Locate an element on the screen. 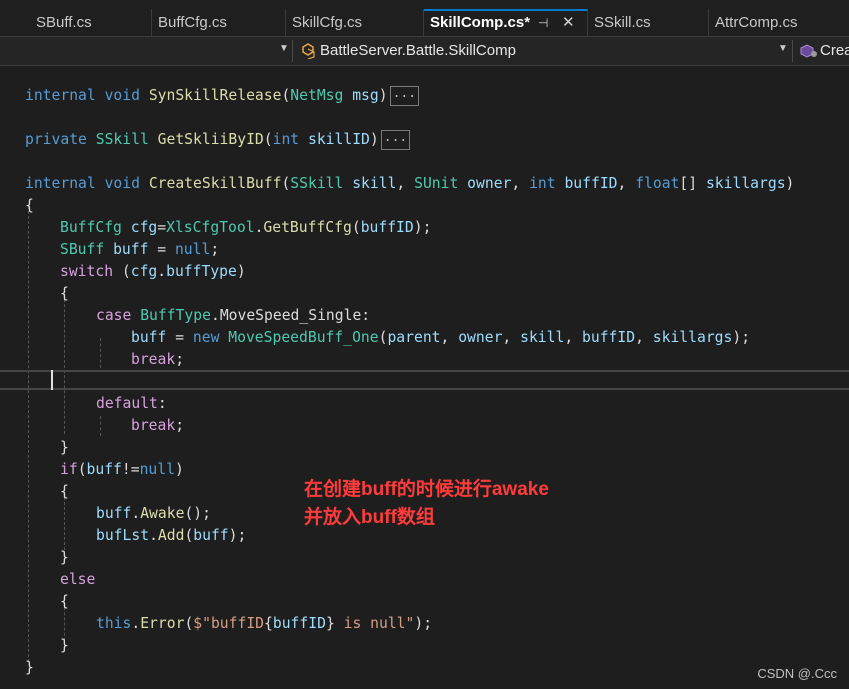 This screenshot has height=689, width=849. tab-buffcfg: BuffCfg.cs is located at coordinates (219, 22).